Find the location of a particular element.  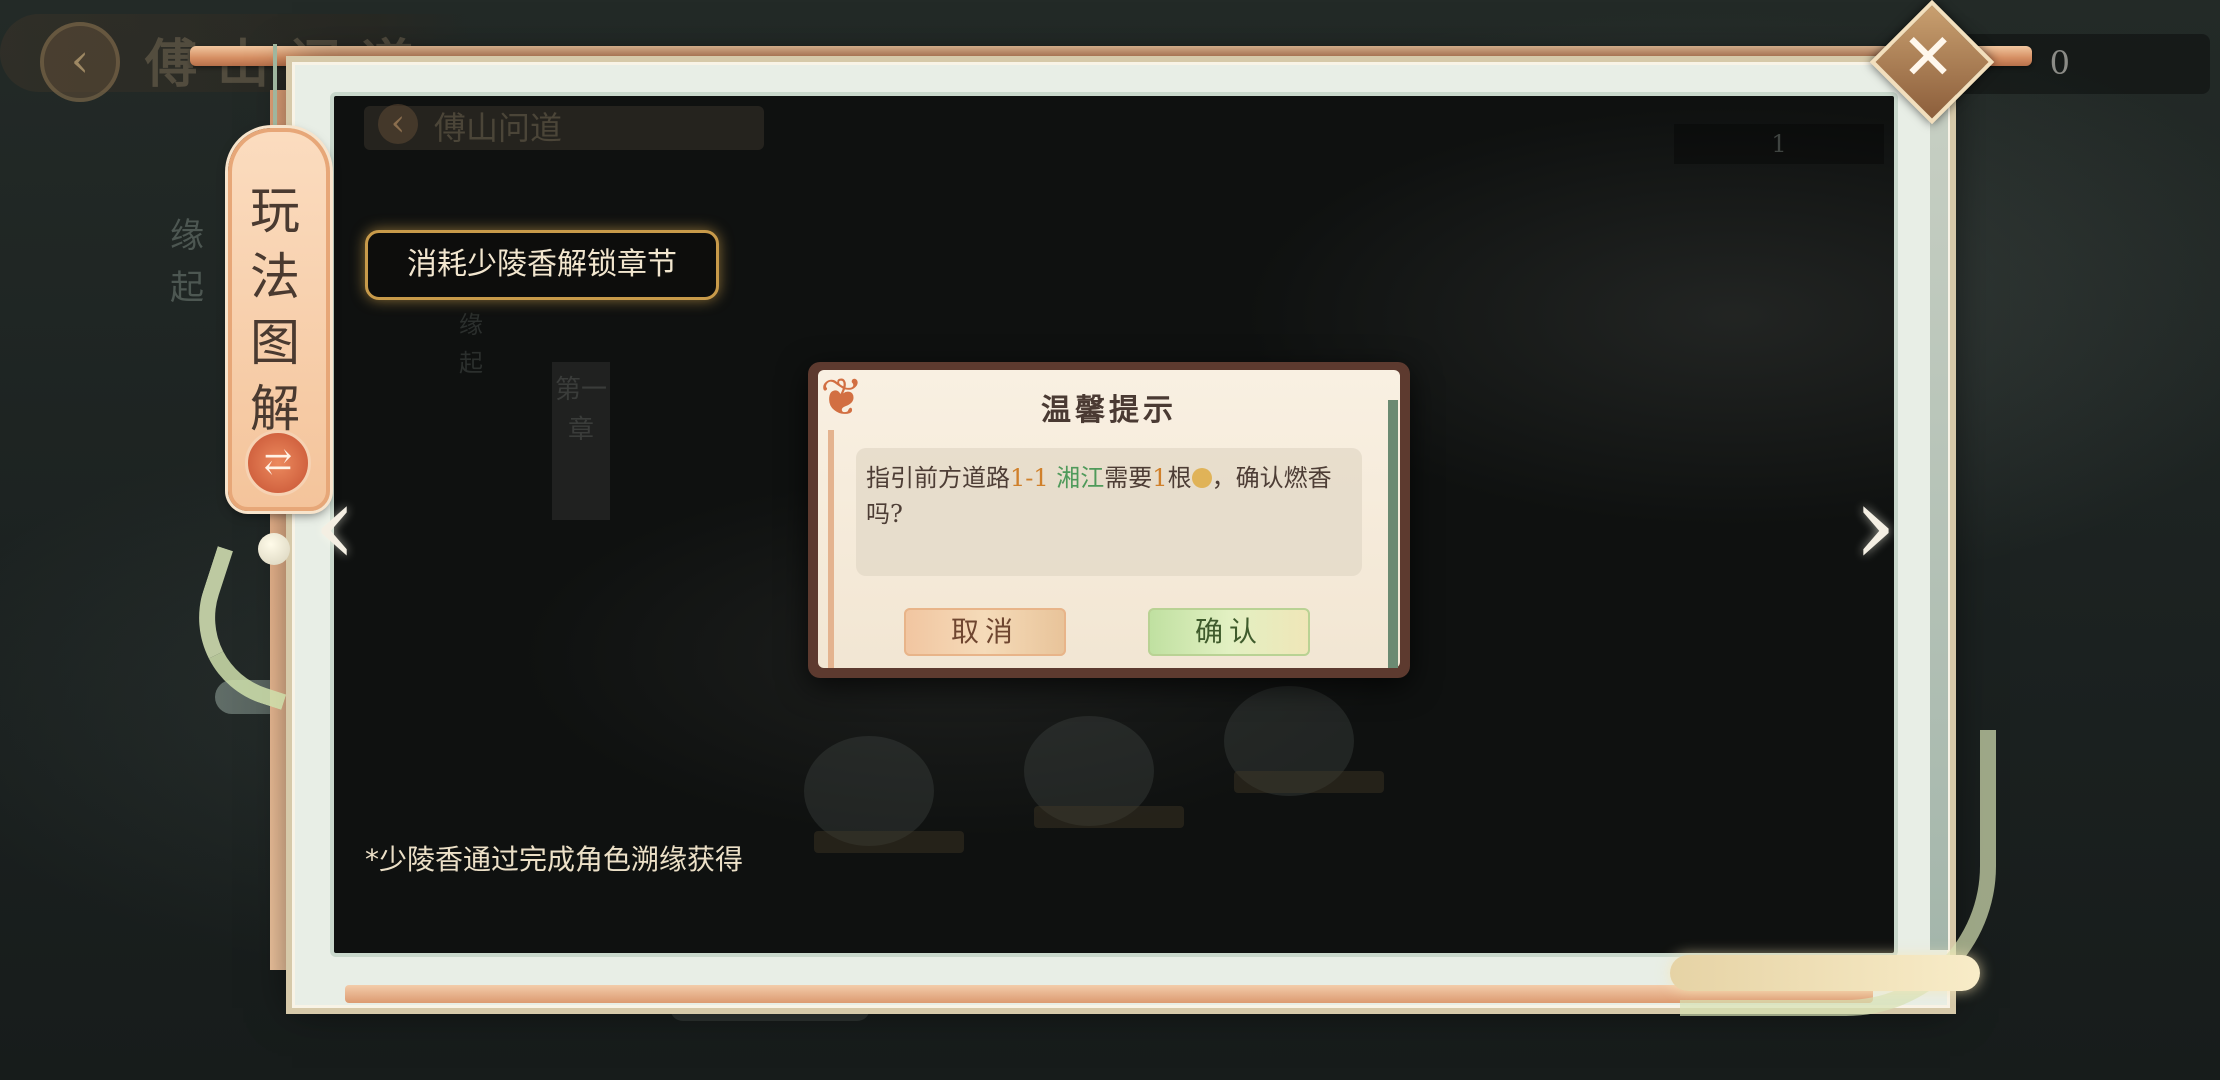

tutorial-tag-label: 玩法图解 is located at coordinates (275, 310).